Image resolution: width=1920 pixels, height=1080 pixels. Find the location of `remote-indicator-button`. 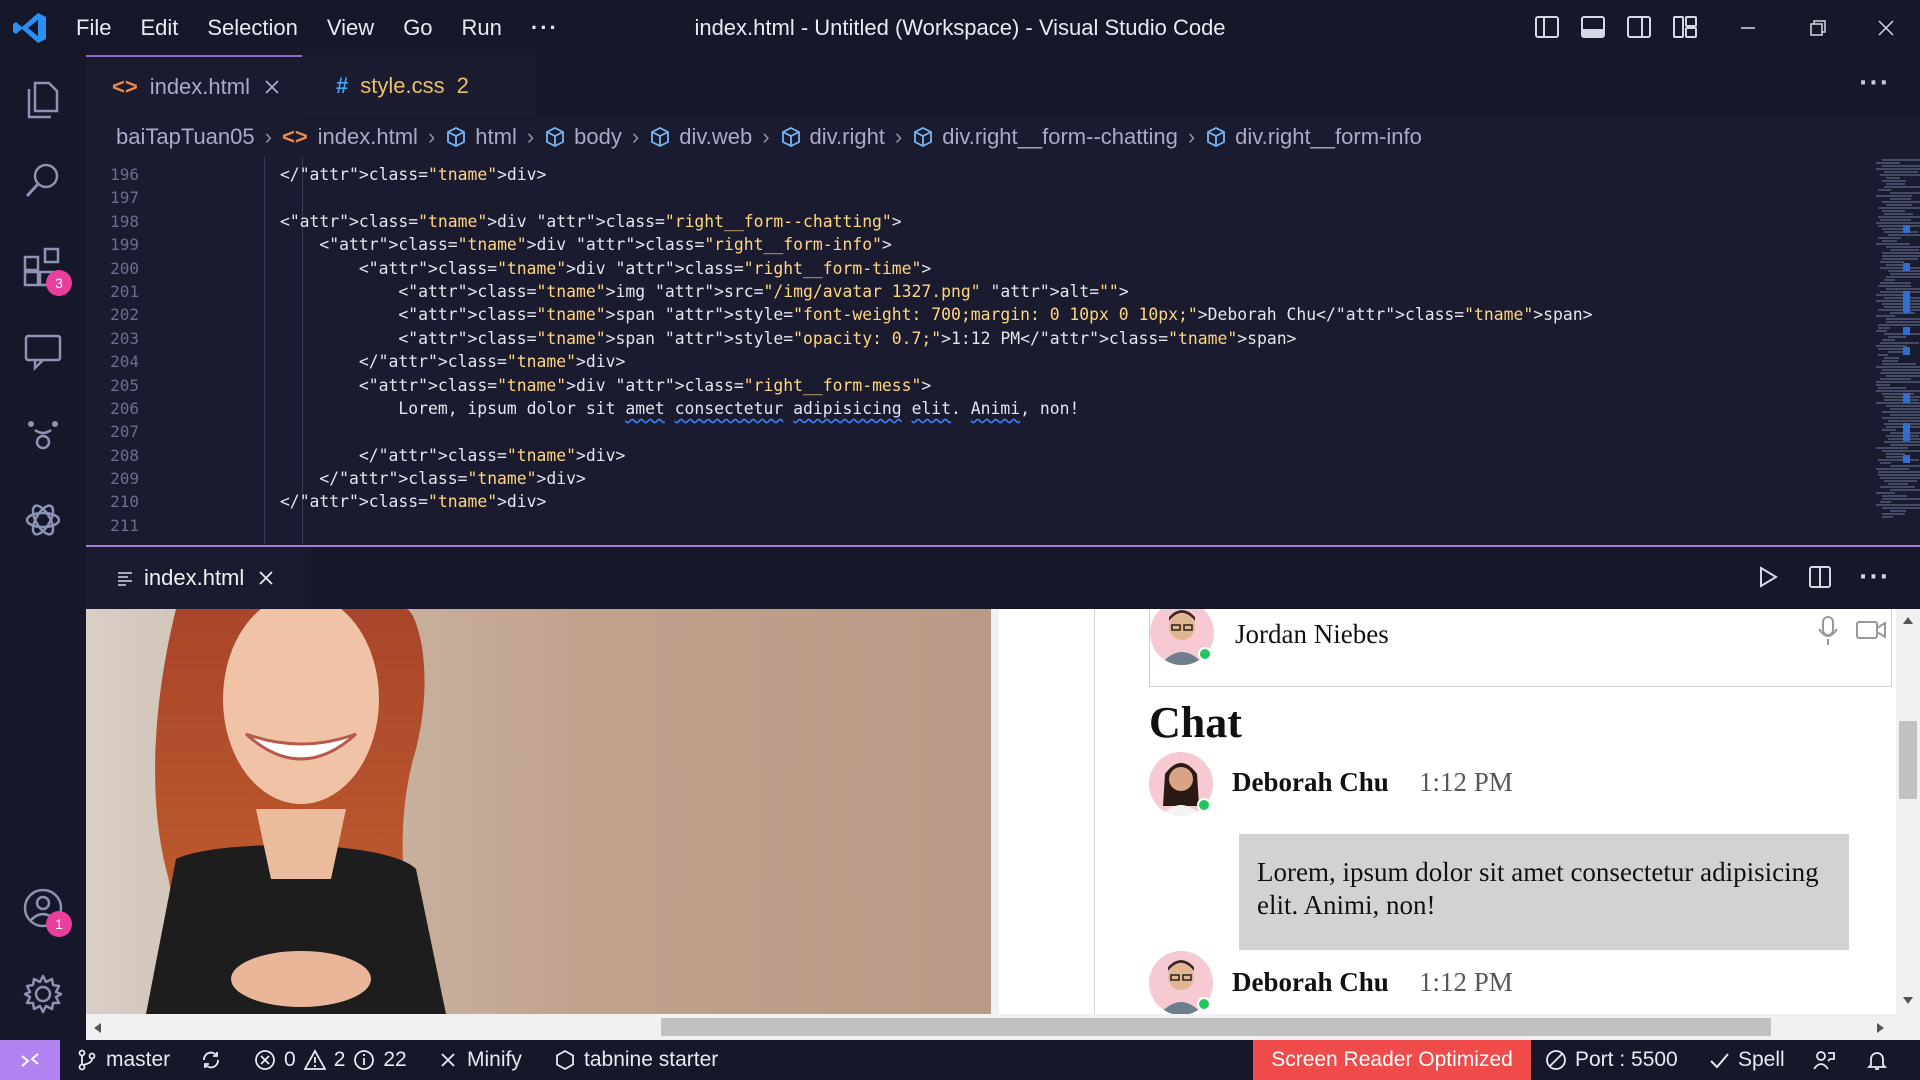

remote-indicator-button is located at coordinates (30, 1060).